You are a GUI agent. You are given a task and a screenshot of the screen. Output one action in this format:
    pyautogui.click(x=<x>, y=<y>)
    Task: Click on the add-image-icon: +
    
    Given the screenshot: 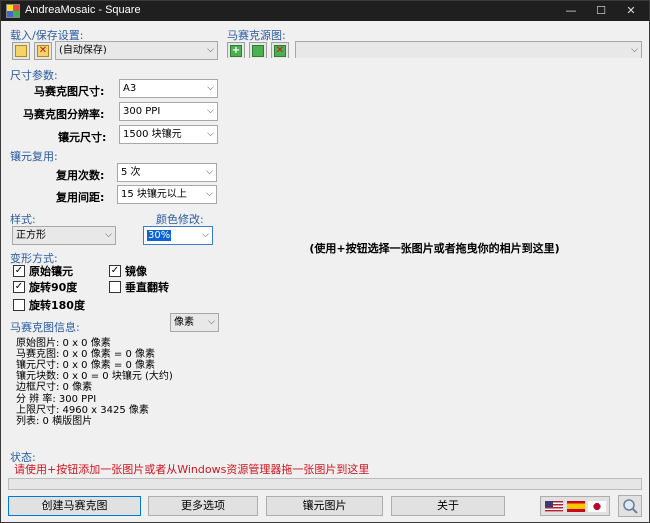 What is the action you would take?
    pyautogui.click(x=236, y=51)
    